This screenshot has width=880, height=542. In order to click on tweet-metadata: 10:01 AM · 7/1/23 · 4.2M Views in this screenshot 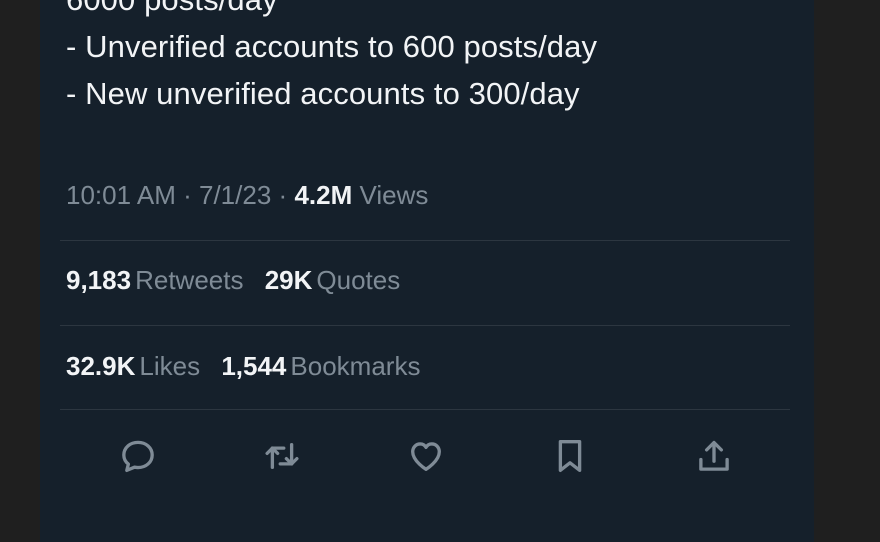, I will do `click(247, 195)`.